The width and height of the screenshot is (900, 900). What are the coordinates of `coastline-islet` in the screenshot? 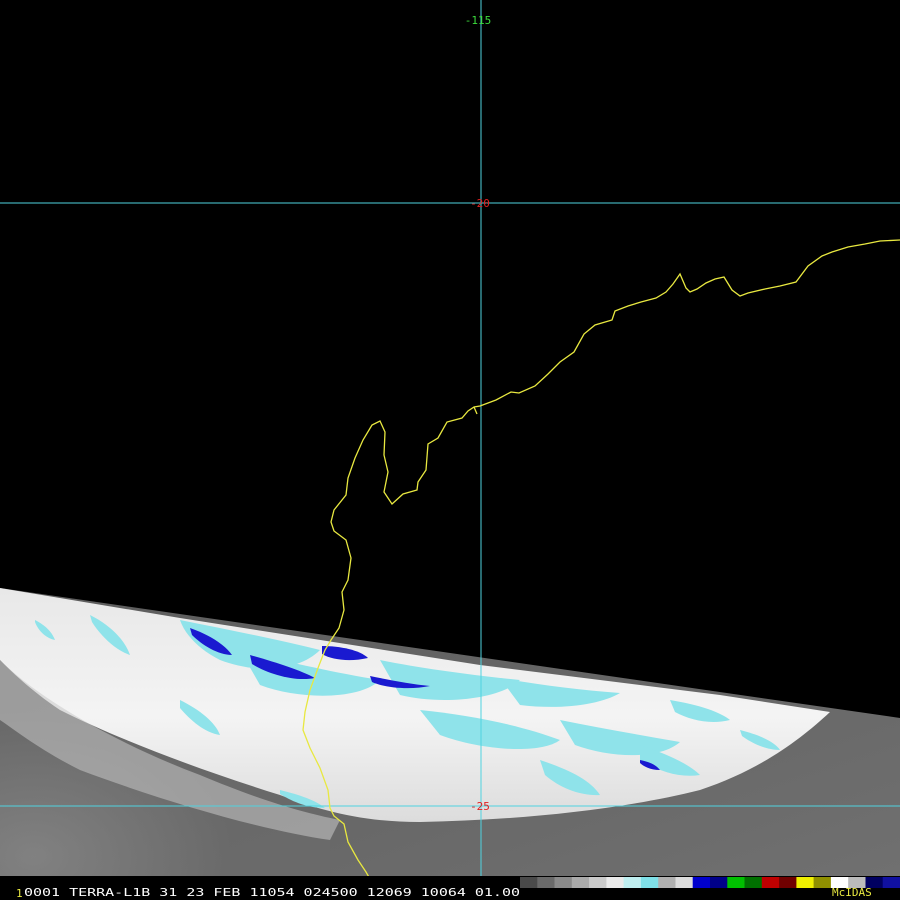 It's located at (475, 410).